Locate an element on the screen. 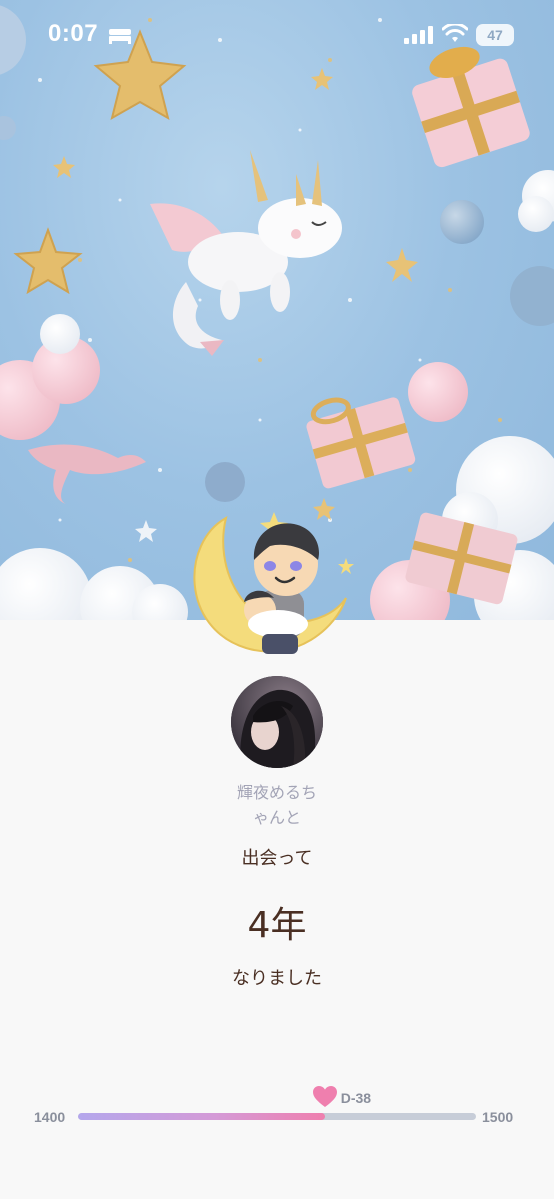  became-label: なりました is located at coordinates (277, 978).